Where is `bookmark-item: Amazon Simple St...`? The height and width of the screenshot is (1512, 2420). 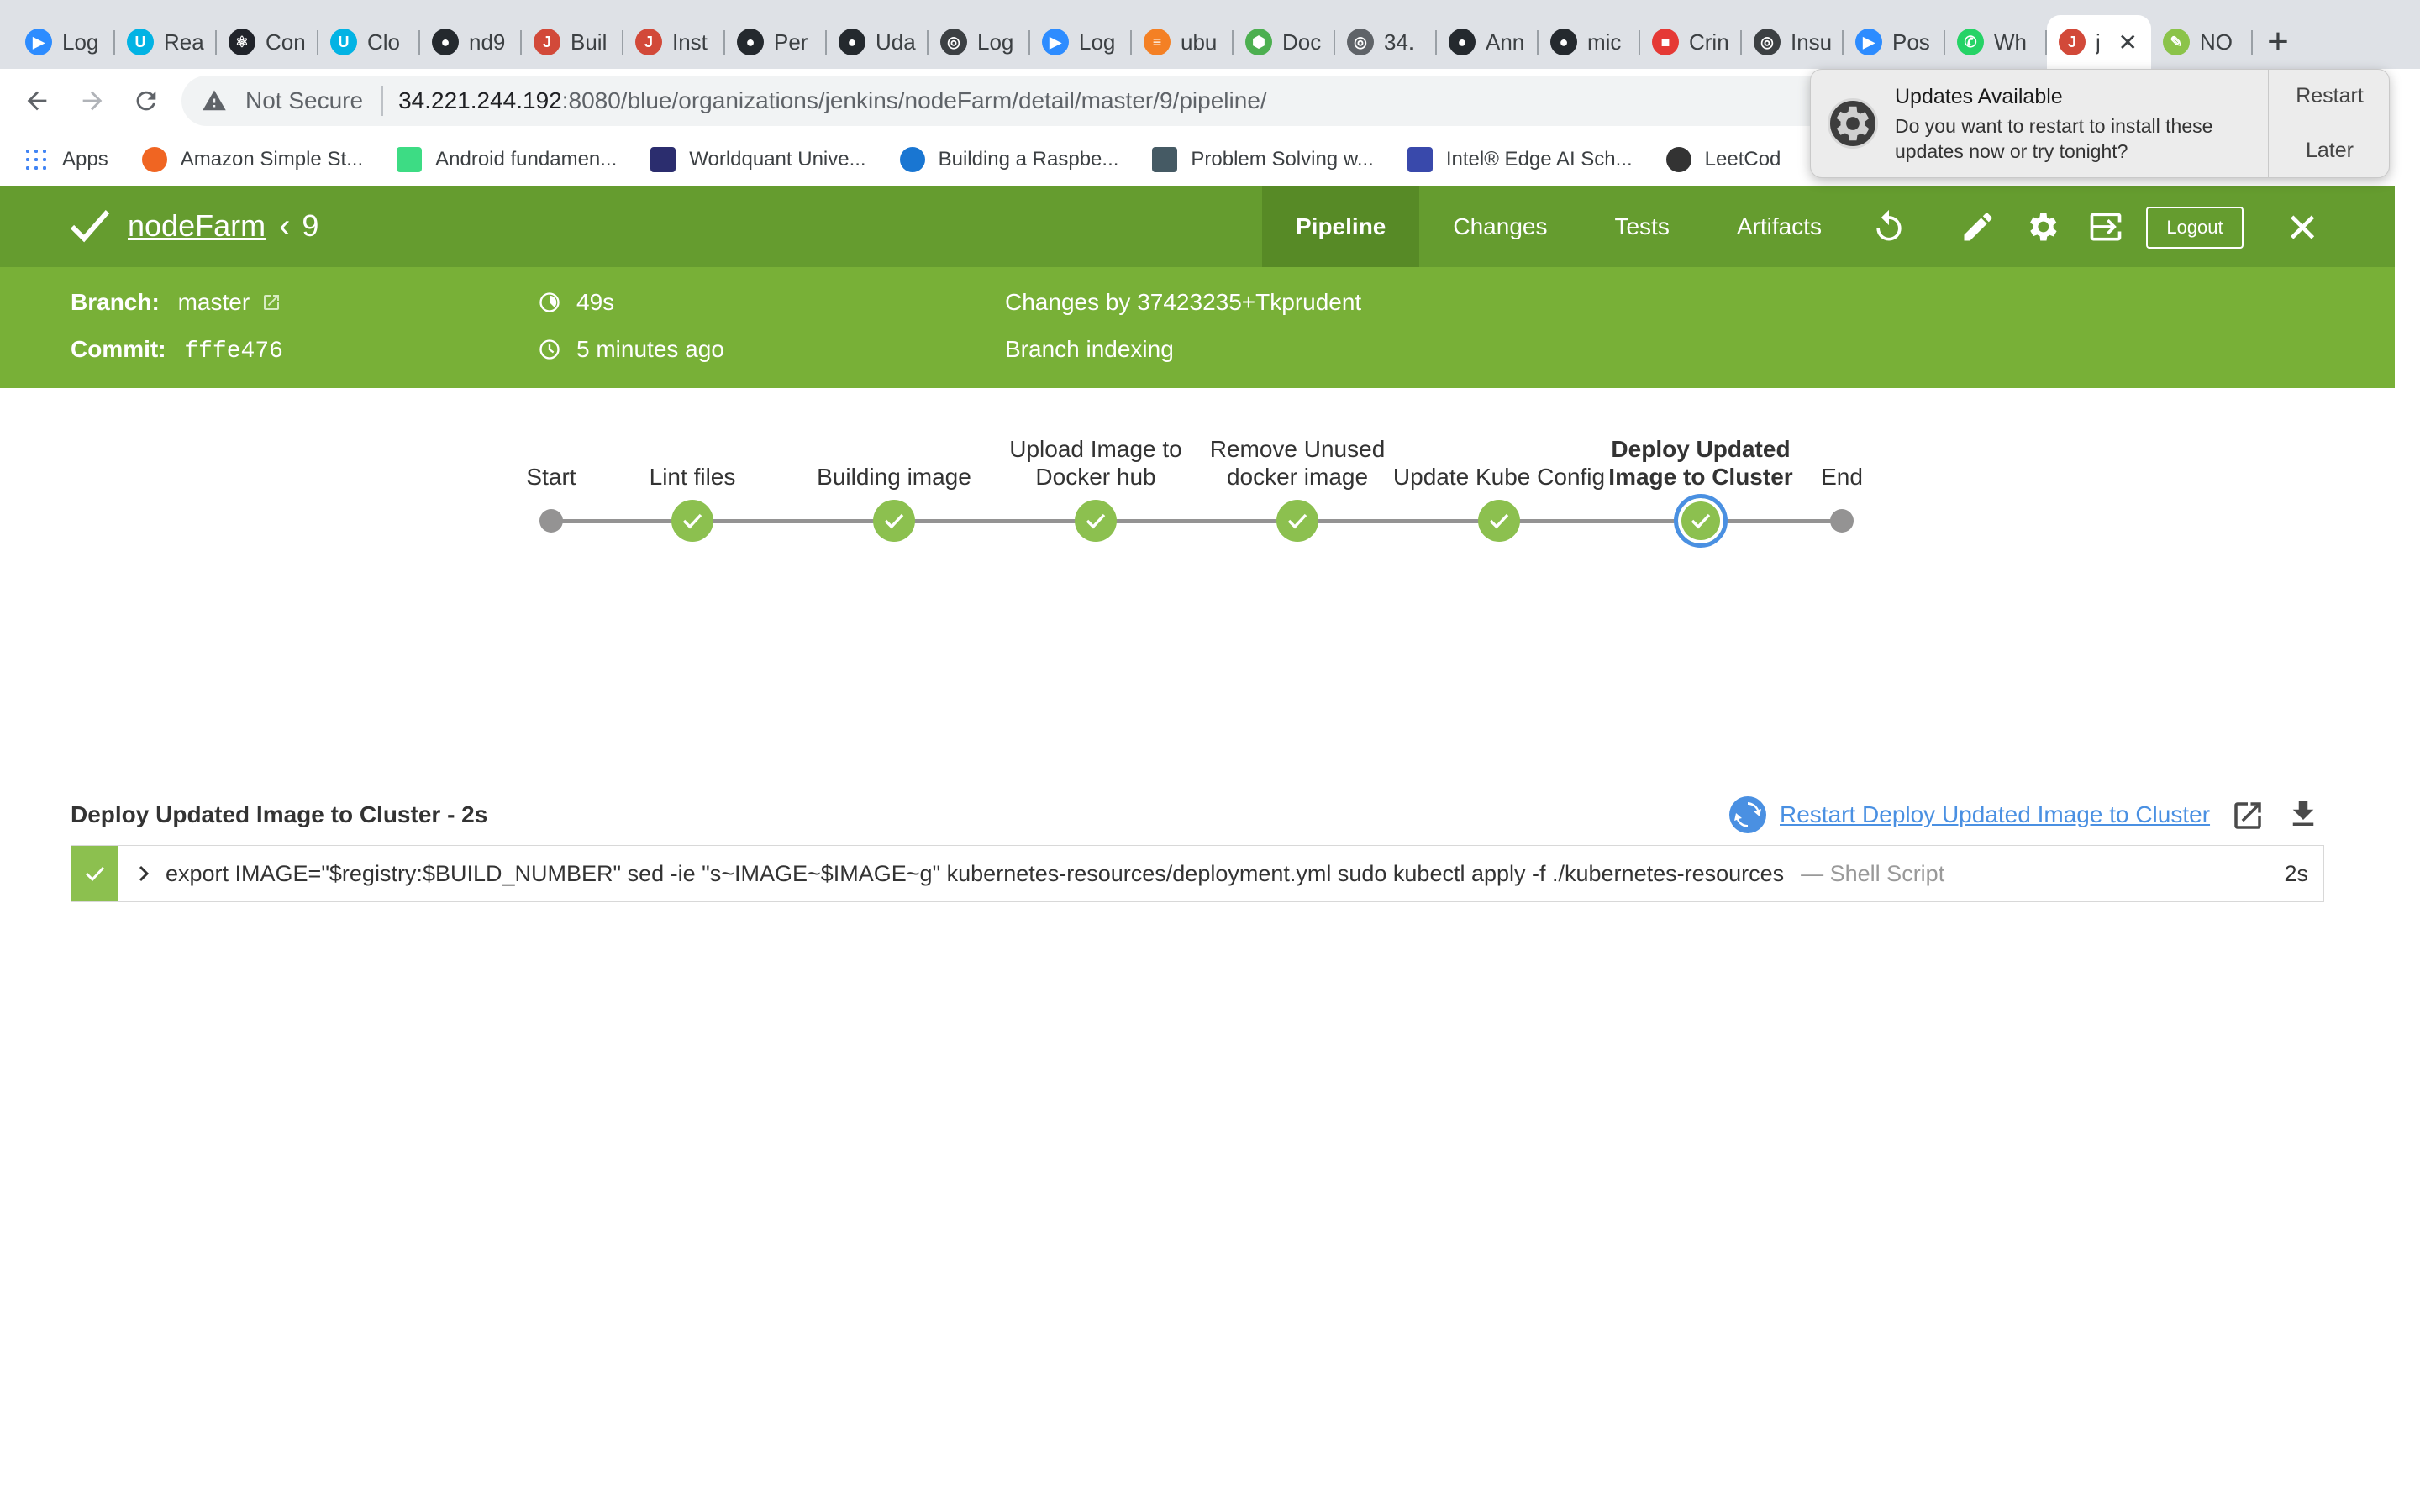
bookmark-item: Amazon Simple St... is located at coordinates (253, 159).